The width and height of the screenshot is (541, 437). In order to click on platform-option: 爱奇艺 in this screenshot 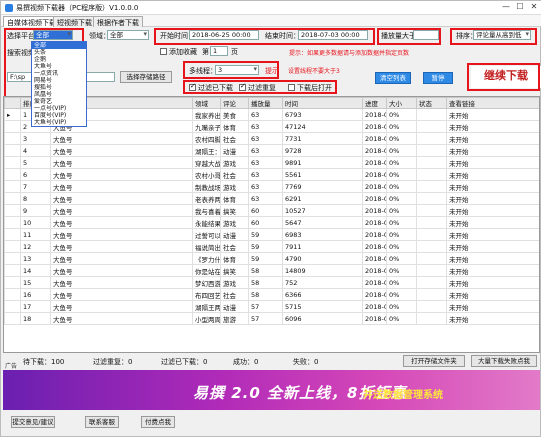, I will do `click(59, 101)`.